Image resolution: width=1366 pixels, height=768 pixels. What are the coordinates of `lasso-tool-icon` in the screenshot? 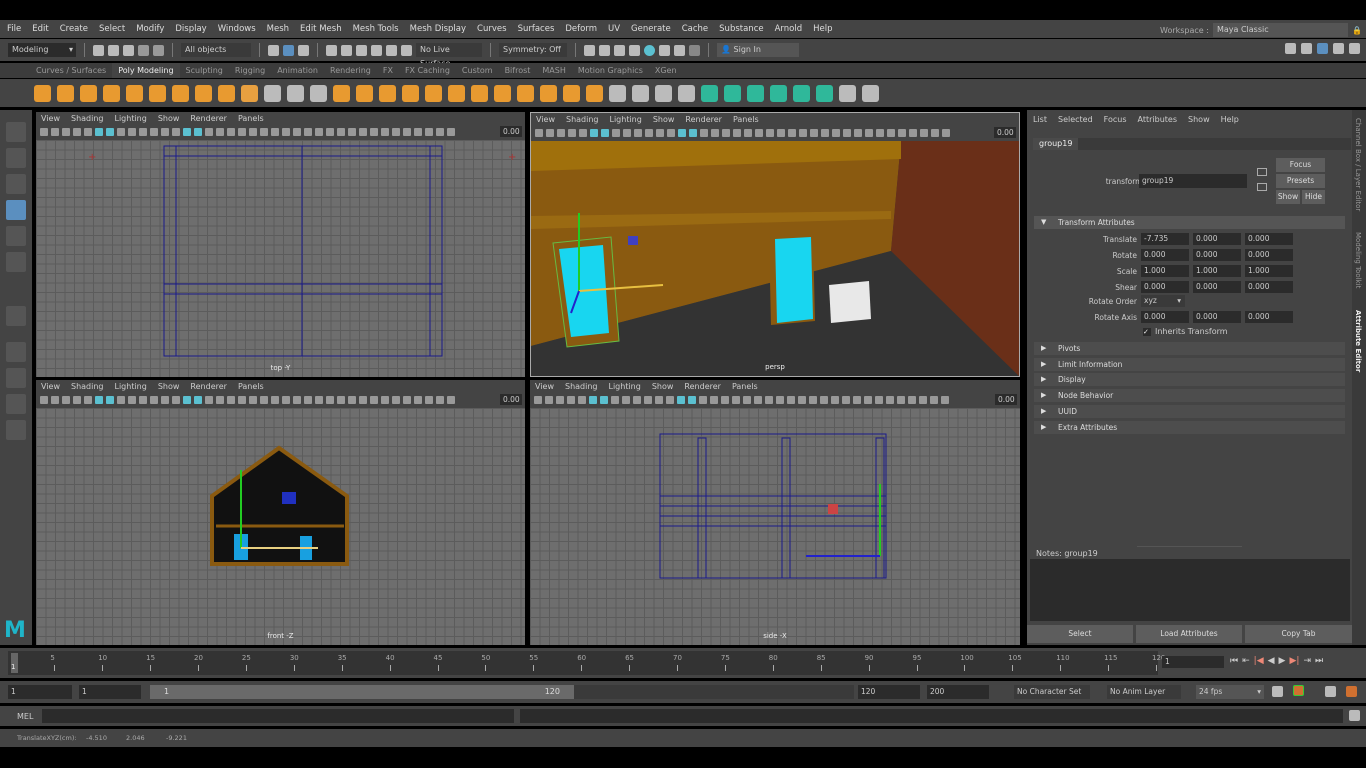 It's located at (16, 158).